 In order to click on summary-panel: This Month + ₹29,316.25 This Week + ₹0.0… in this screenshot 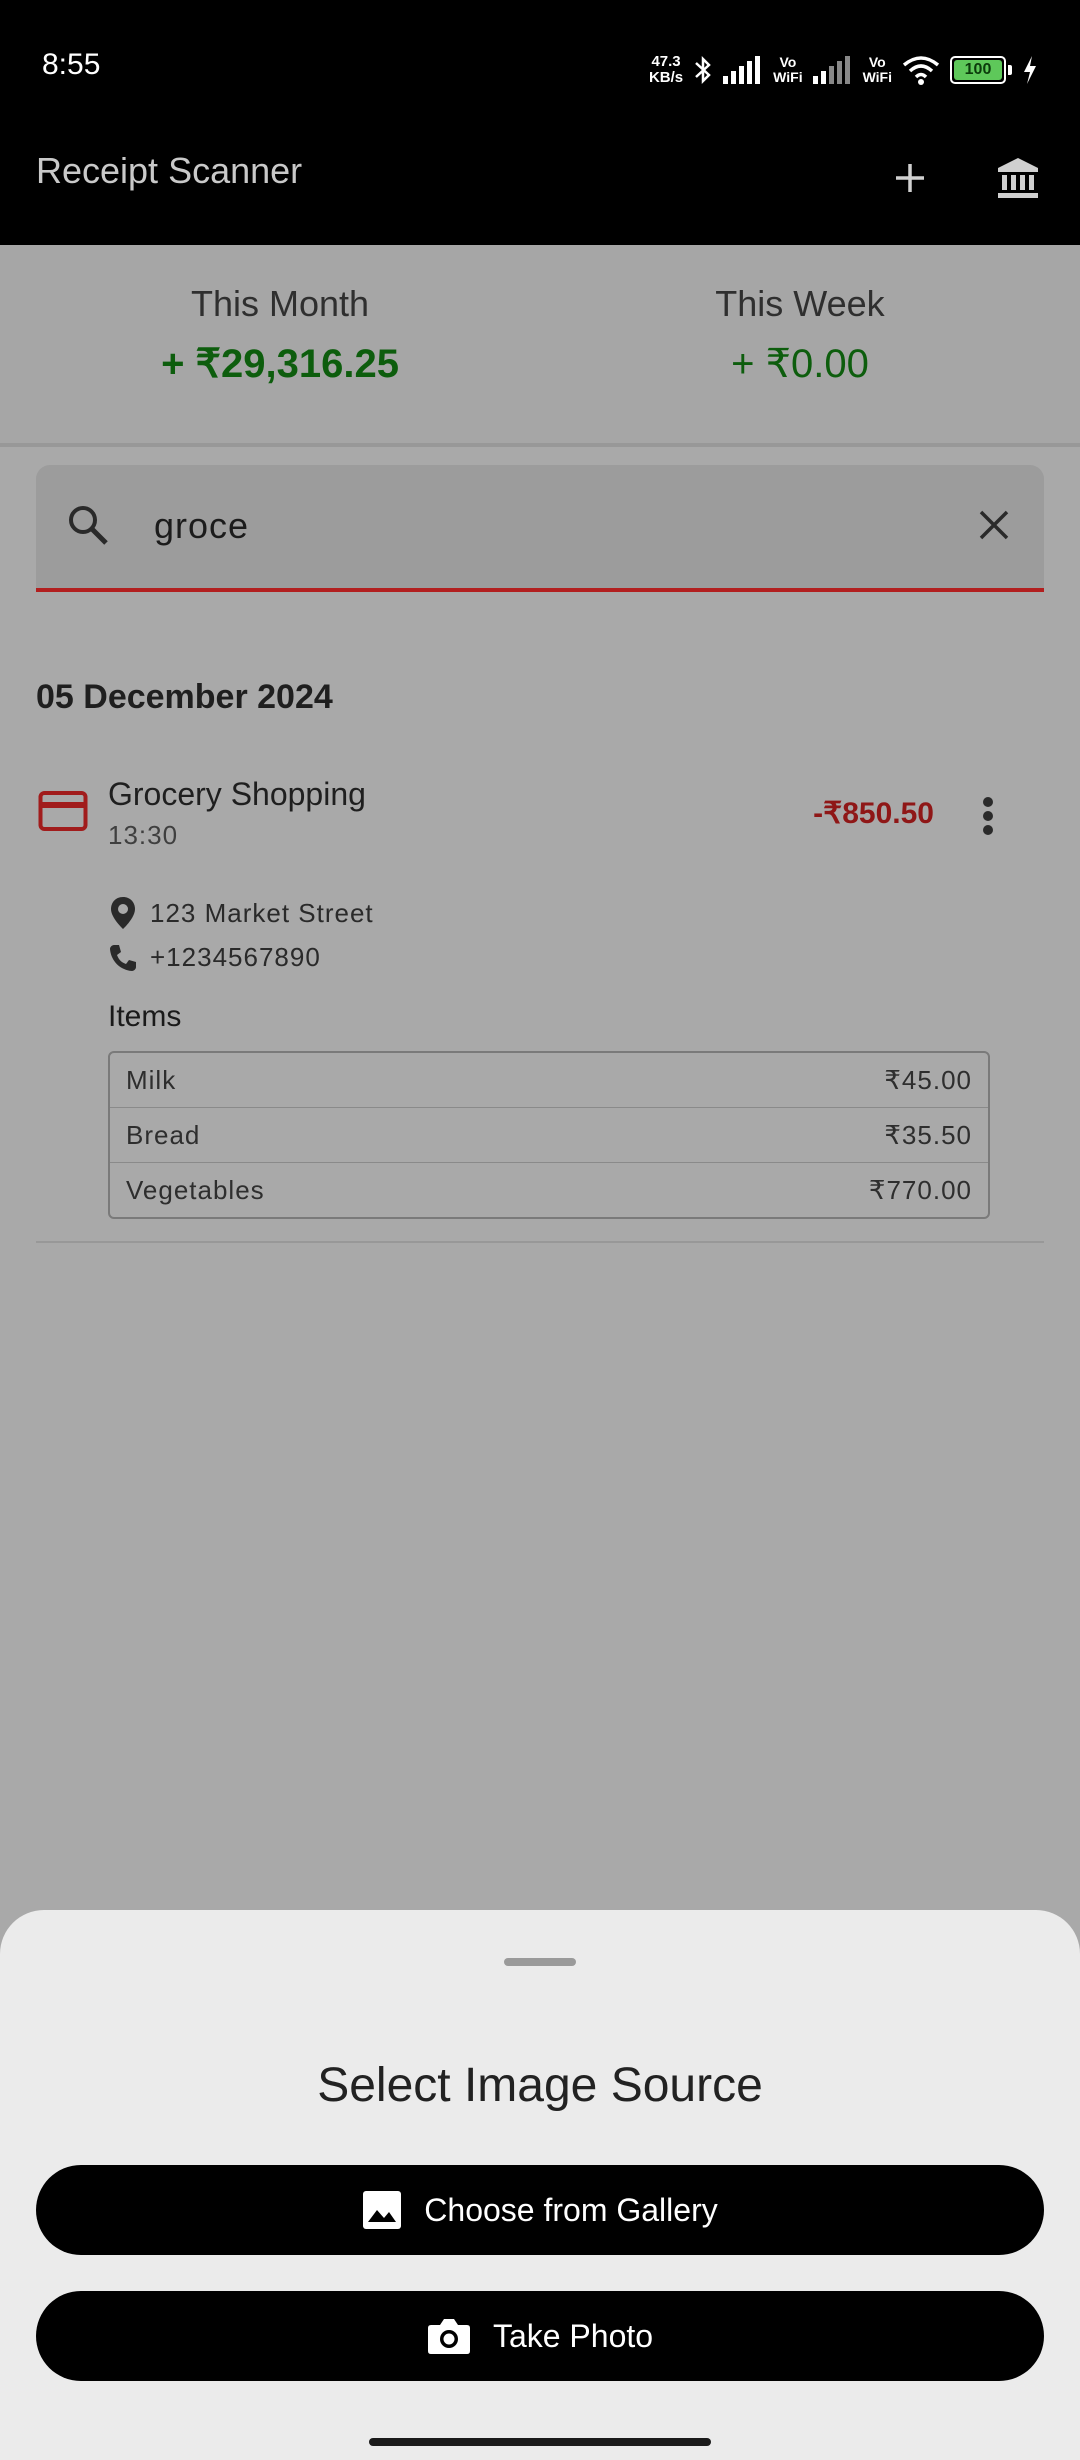, I will do `click(540, 344)`.